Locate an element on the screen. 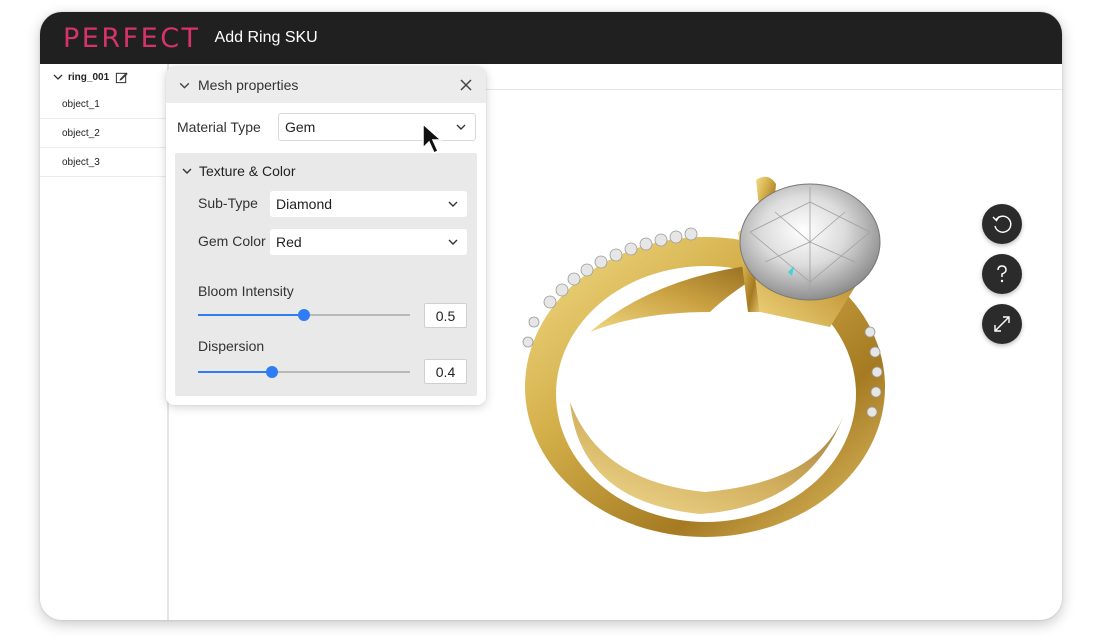 Image resolution: width=1100 pixels, height=642 pixels. viewer-controls is located at coordinates (1002, 279).